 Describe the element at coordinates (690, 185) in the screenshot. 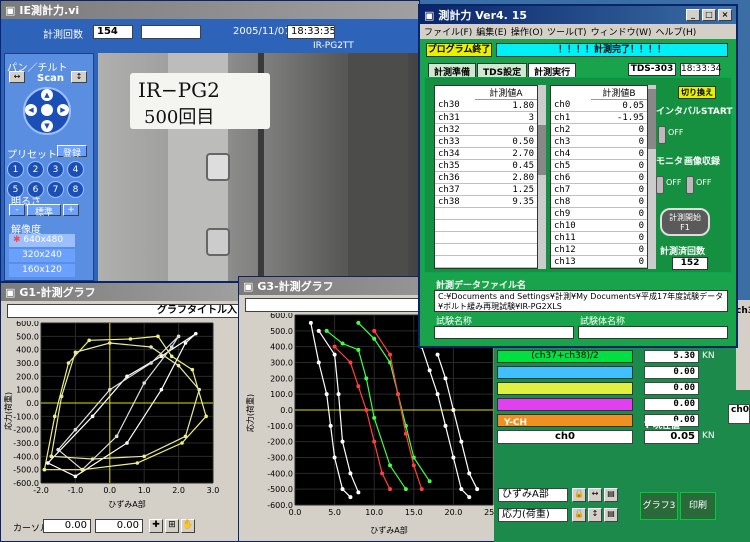

I see `image-toggle` at that location.